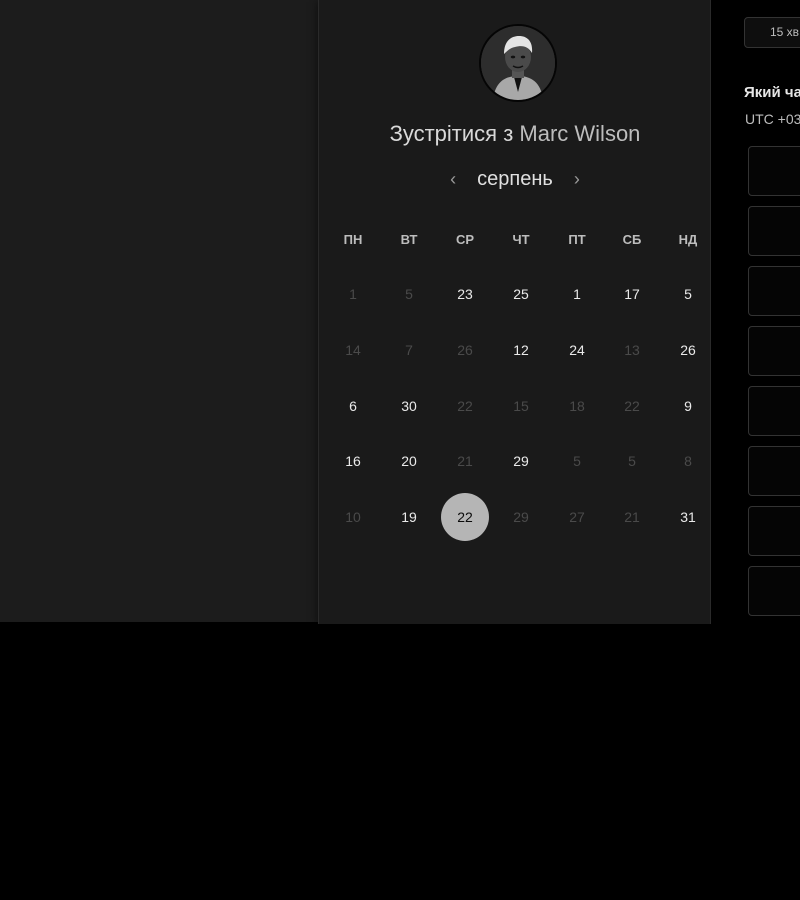 This screenshot has width=800, height=900. I want to click on host-name: Marc Wilson, so click(580, 133).